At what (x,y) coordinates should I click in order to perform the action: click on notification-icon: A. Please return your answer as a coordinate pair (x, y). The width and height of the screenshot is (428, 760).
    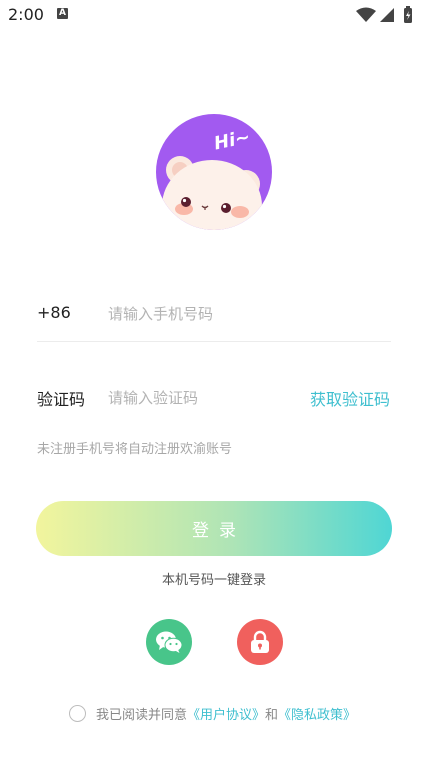
    Looking at the image, I should click on (62, 13).